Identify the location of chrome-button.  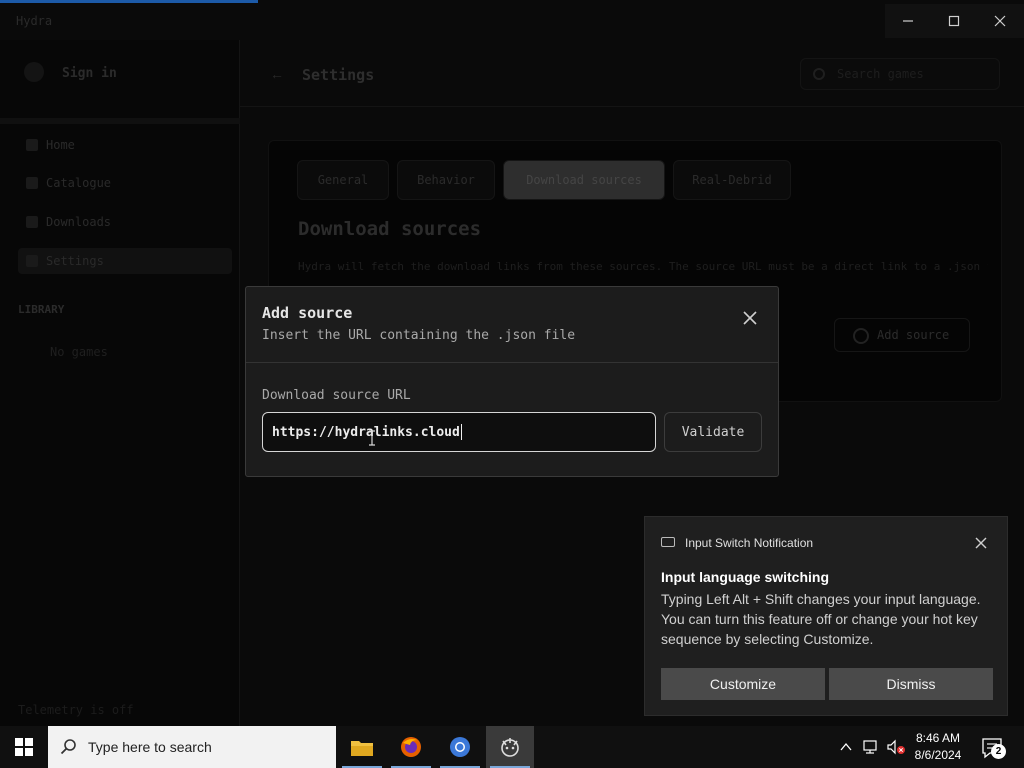
(460, 747).